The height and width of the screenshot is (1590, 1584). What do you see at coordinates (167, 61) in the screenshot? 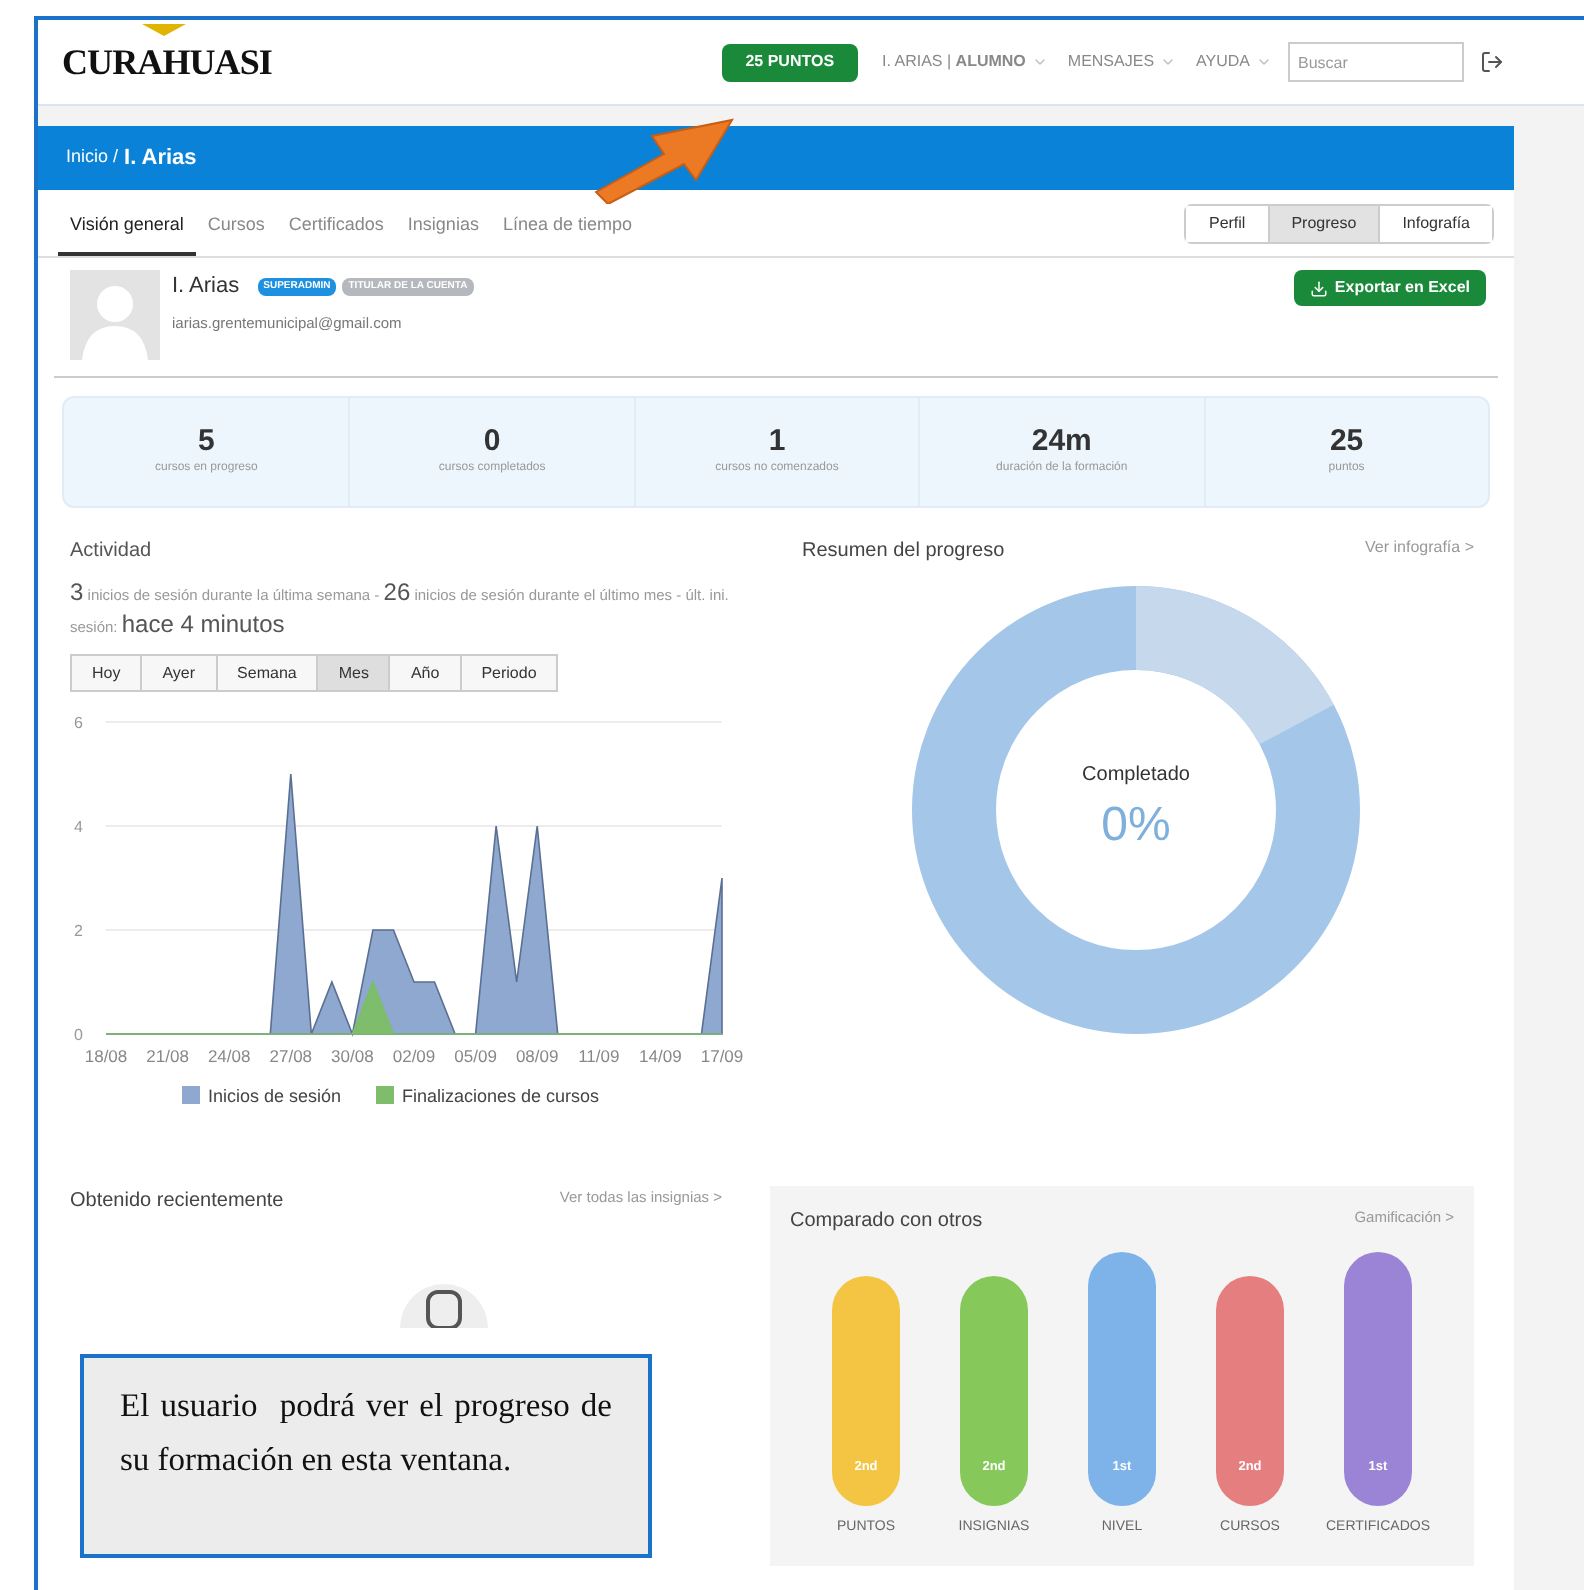
I see `logo: CURAHUASI` at bounding box center [167, 61].